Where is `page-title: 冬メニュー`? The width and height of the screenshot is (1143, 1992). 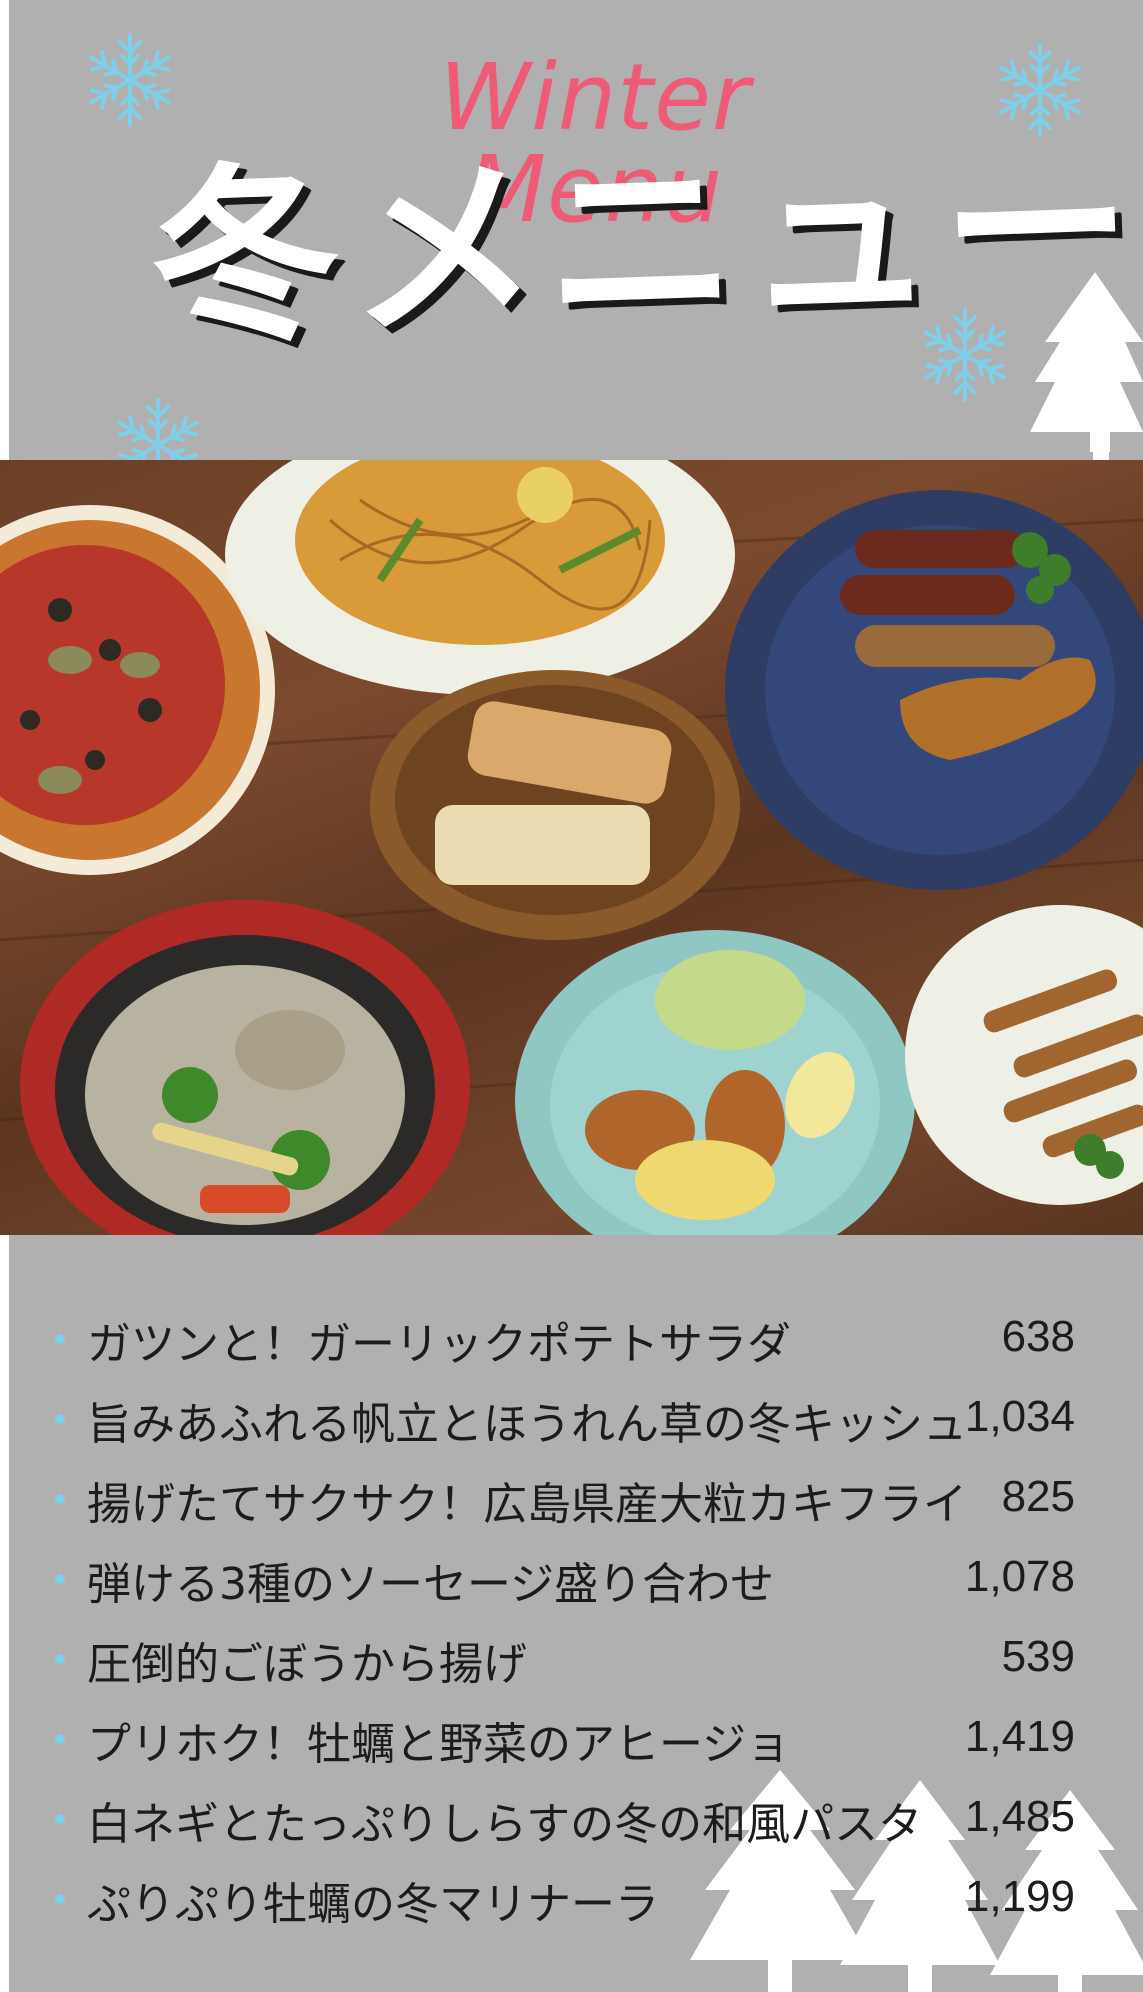
page-title: 冬メニュー is located at coordinates (644, 243).